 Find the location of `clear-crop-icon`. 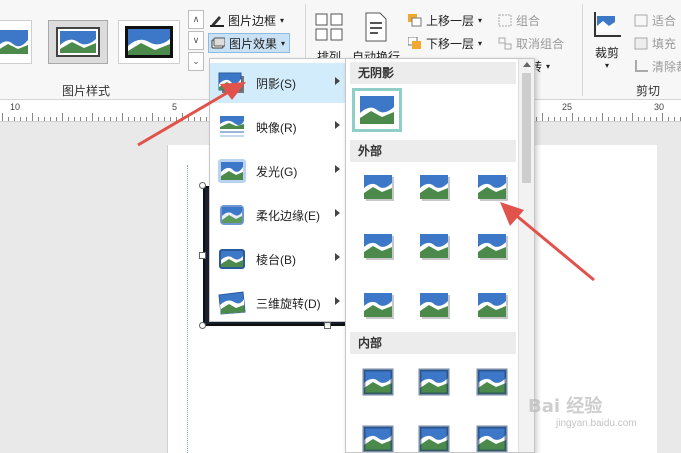

clear-crop-icon is located at coordinates (641, 65).